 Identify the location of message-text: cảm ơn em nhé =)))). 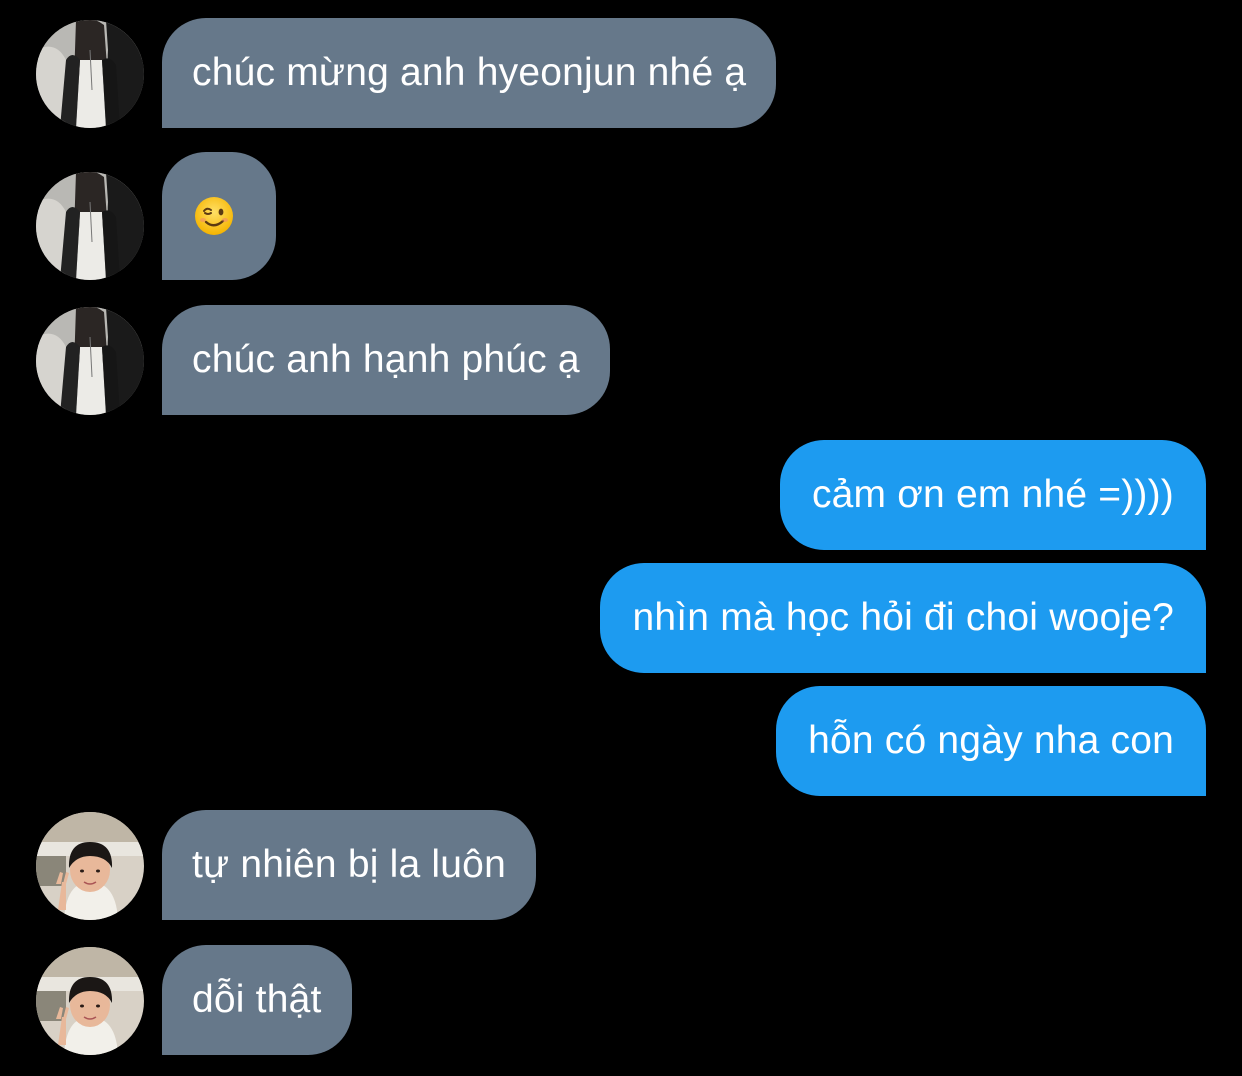
(992, 494).